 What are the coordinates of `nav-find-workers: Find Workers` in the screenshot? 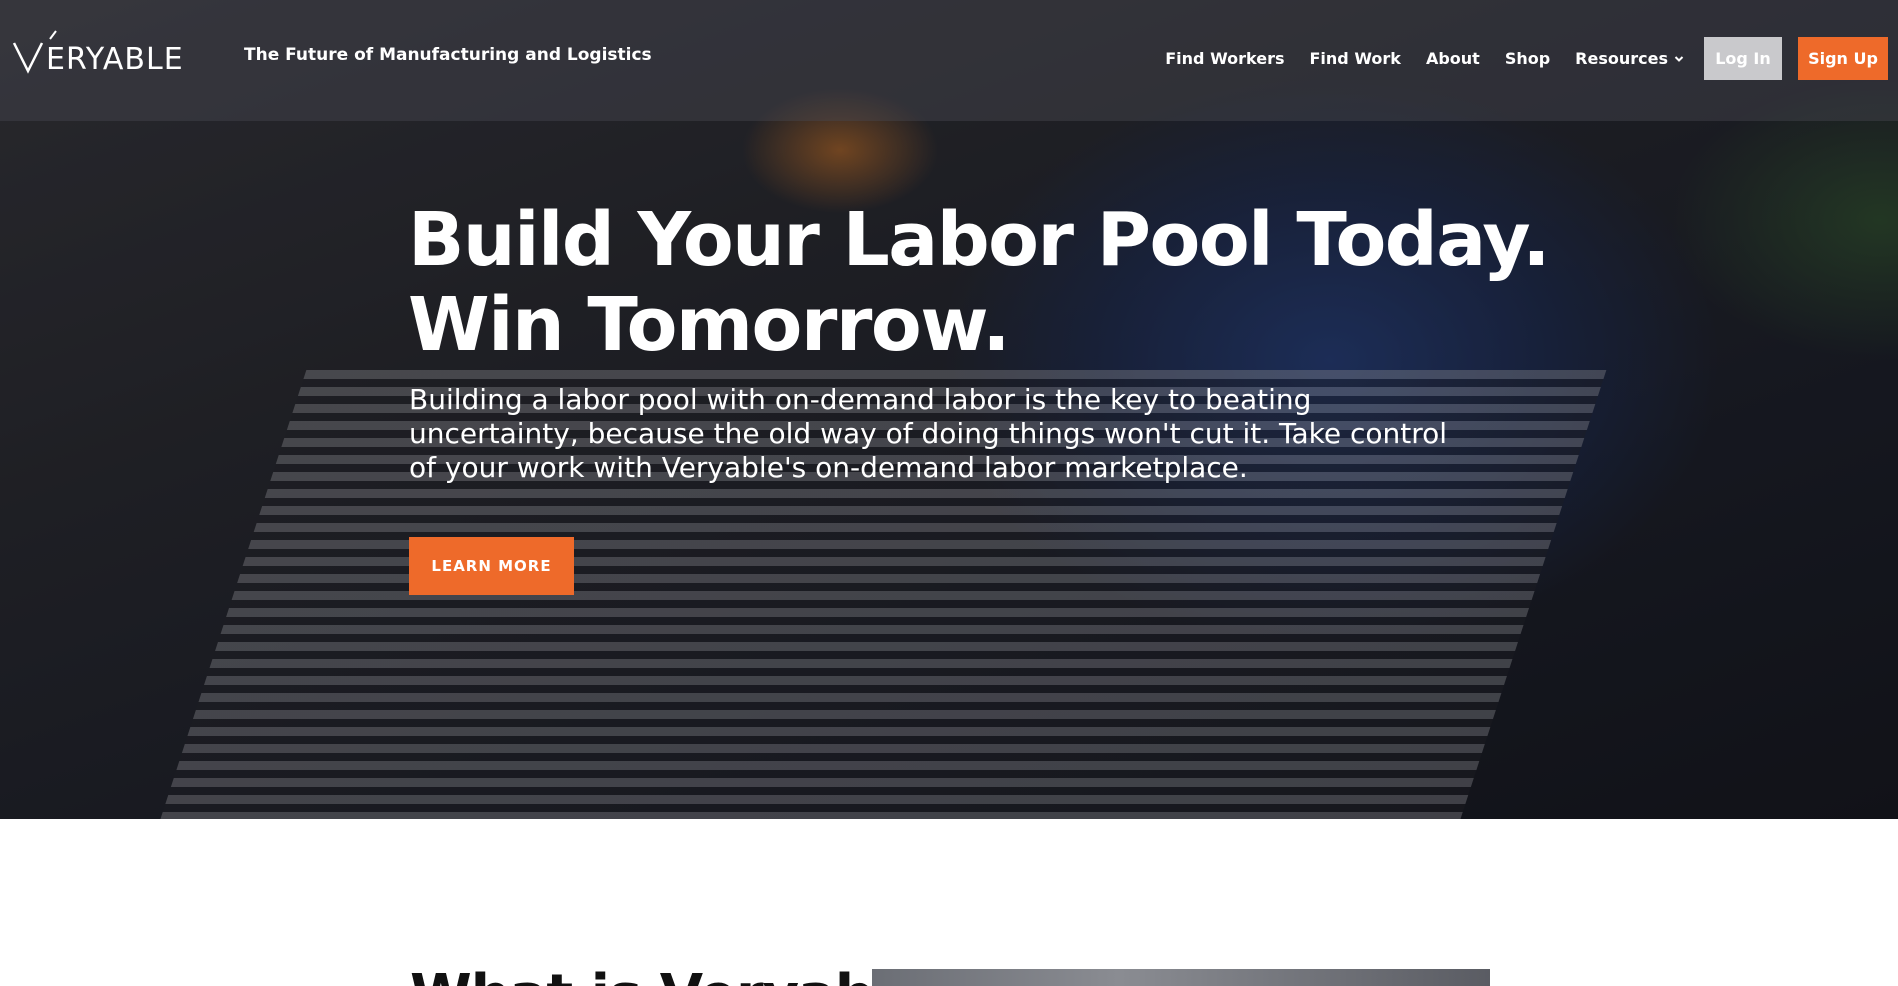 It's located at (1224, 58).